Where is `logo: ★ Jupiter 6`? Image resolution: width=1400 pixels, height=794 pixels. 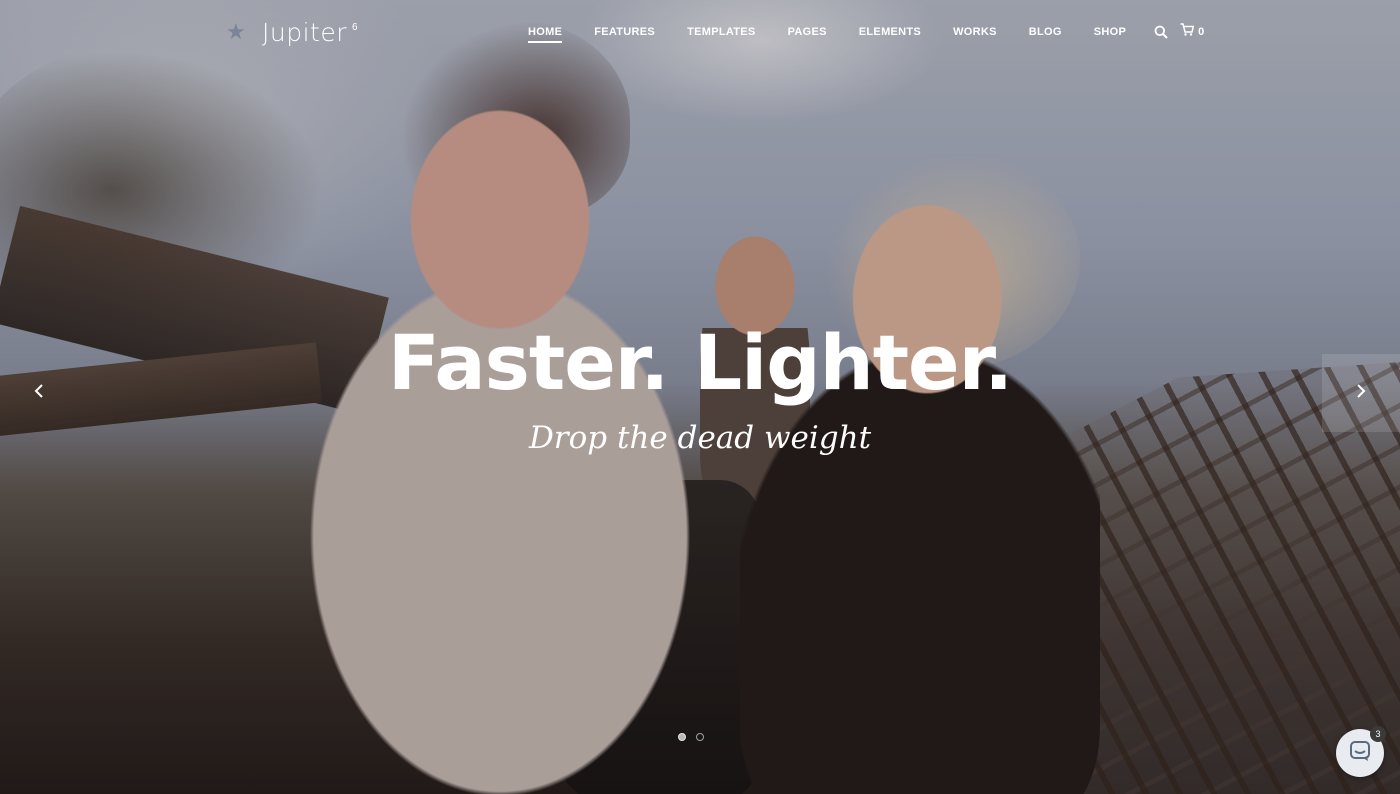
logo: ★ Jupiter 6 is located at coordinates (292, 32).